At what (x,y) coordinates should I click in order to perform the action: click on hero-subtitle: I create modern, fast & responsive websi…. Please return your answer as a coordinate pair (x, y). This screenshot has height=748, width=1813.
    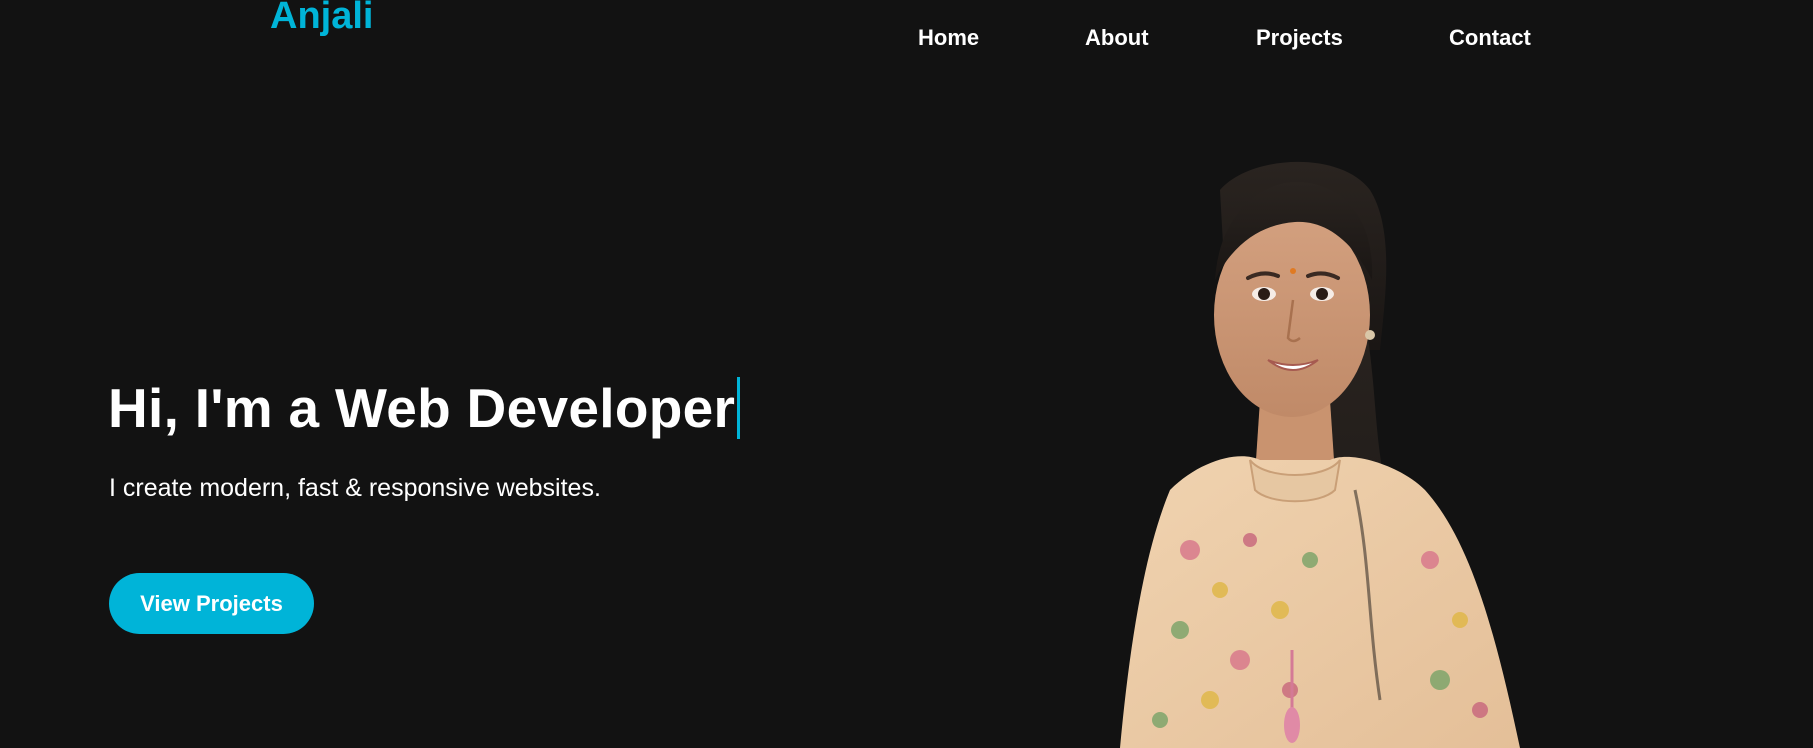
    Looking at the image, I should click on (355, 488).